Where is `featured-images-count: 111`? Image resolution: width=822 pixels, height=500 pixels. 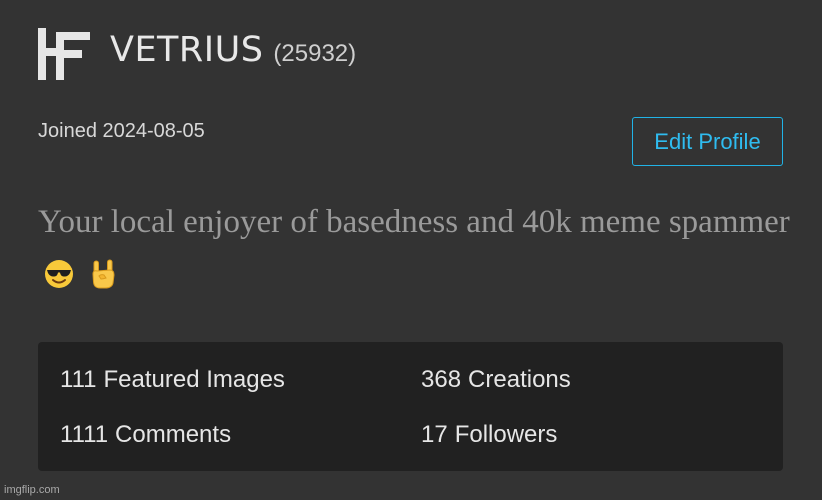
featured-images-count: 111 is located at coordinates (78, 379).